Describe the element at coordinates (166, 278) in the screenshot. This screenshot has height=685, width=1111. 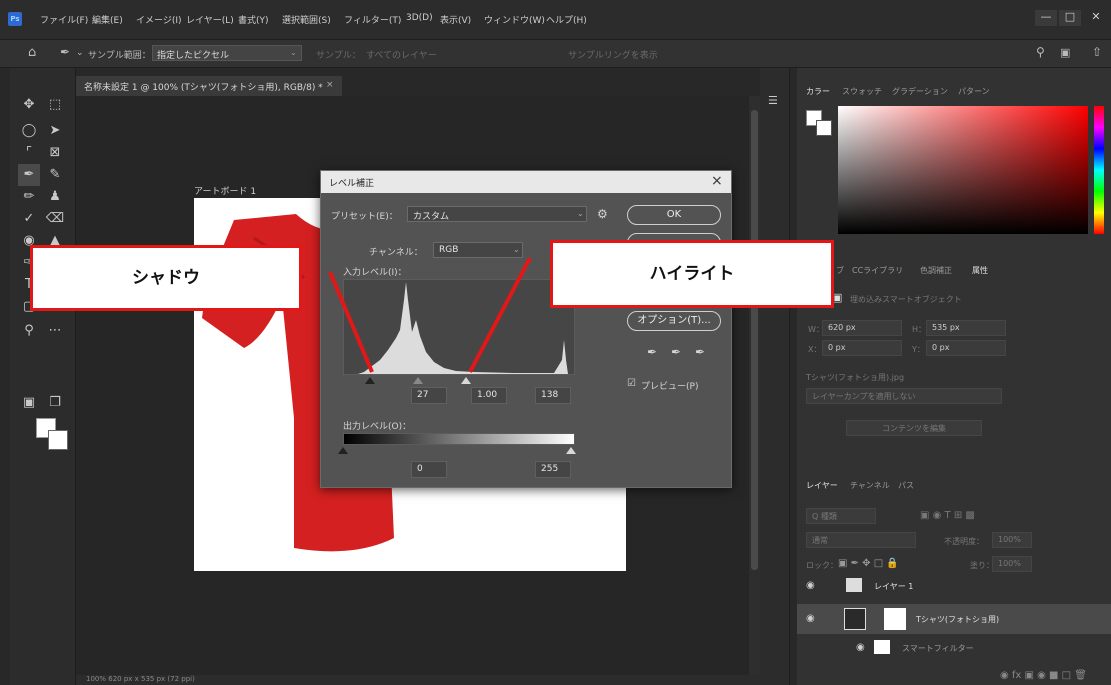
I see `shadow-callout: シャドウ` at that location.